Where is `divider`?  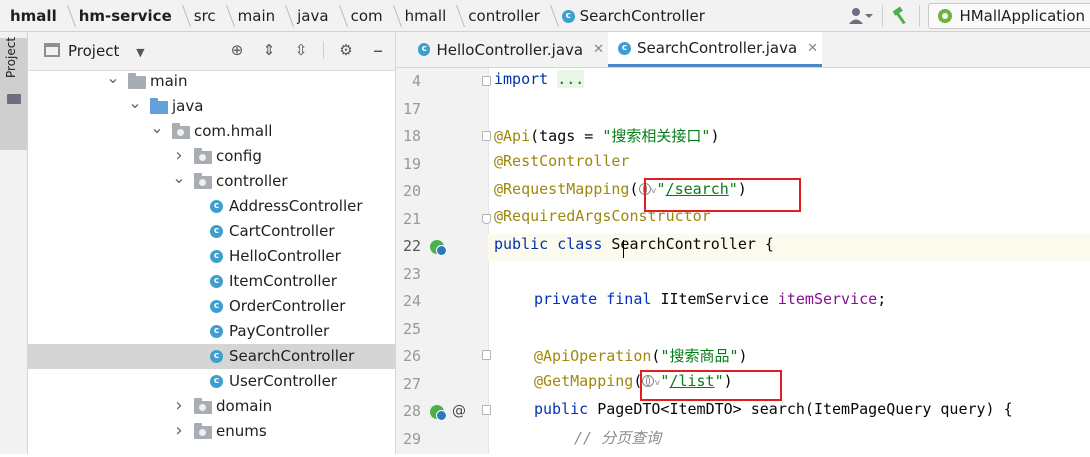
divider is located at coordinates (920, 16).